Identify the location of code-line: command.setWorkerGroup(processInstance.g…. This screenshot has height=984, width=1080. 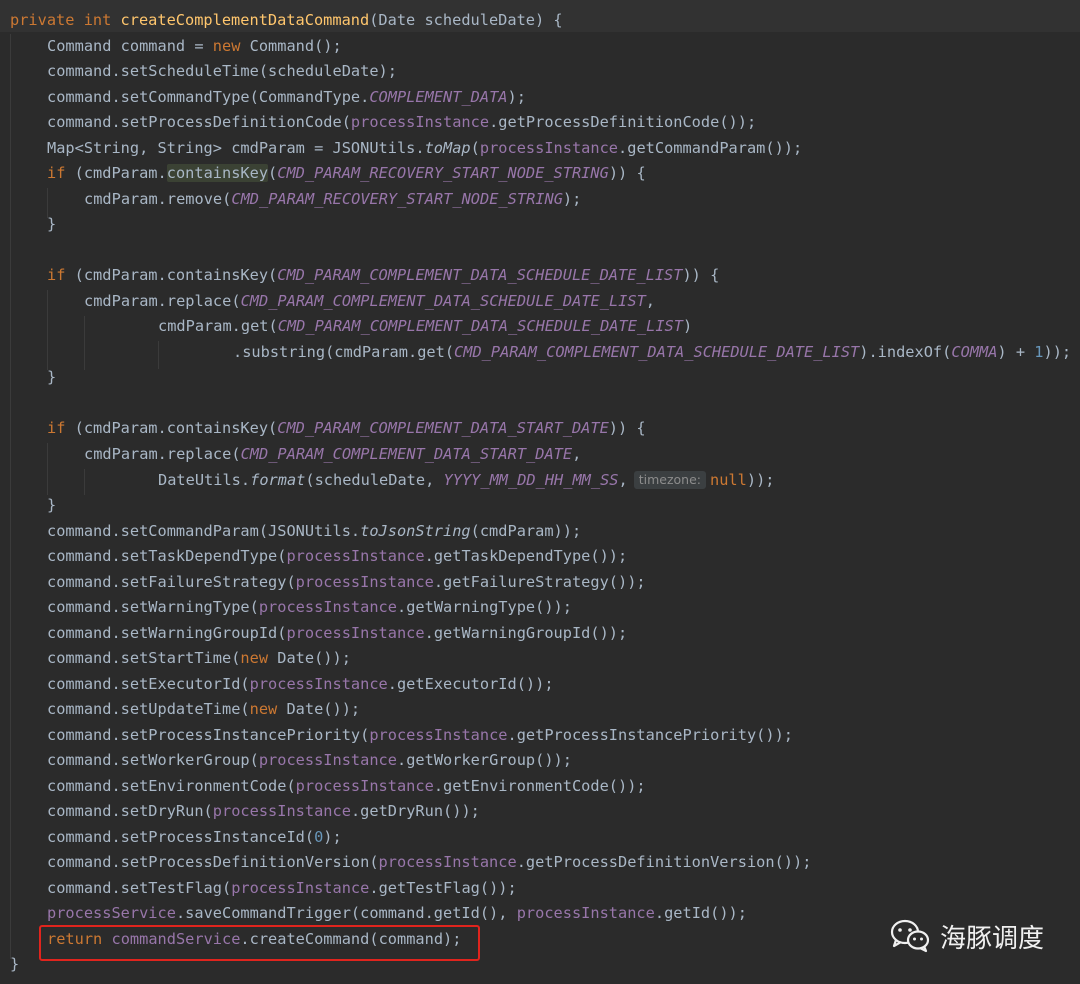
(309, 760).